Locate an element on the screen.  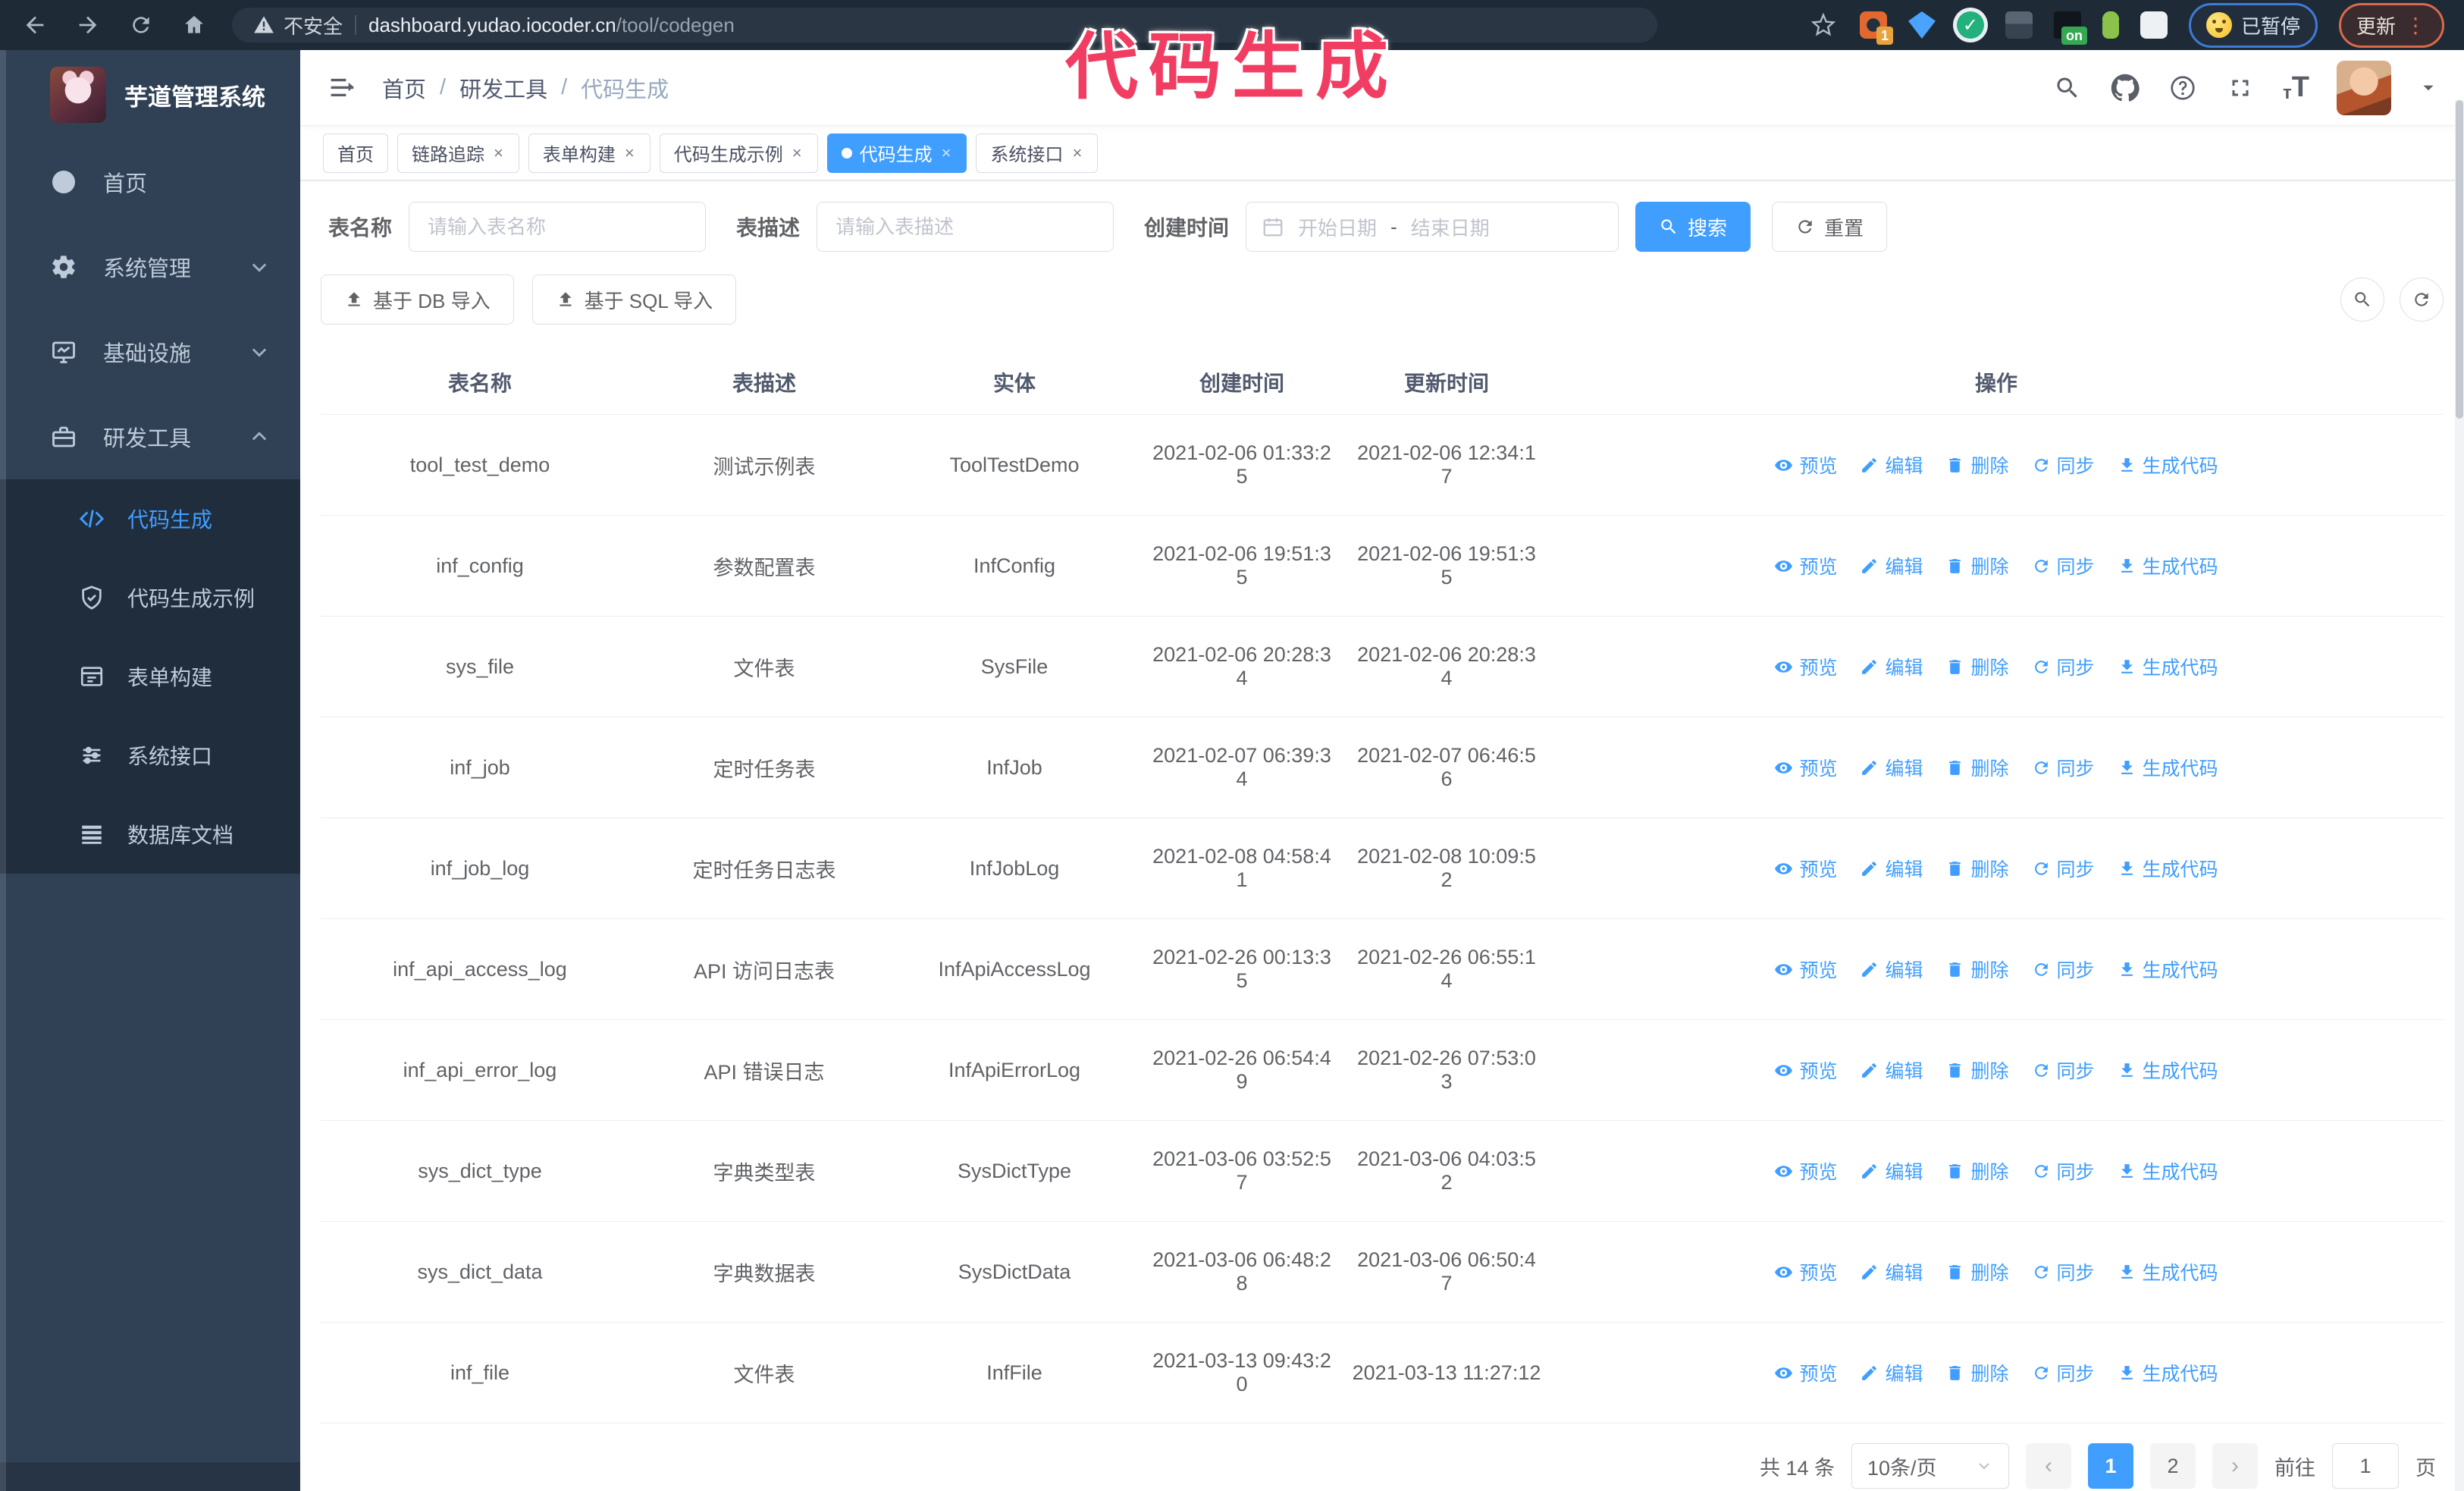
security-status: 不安全 is located at coordinates (298, 25).